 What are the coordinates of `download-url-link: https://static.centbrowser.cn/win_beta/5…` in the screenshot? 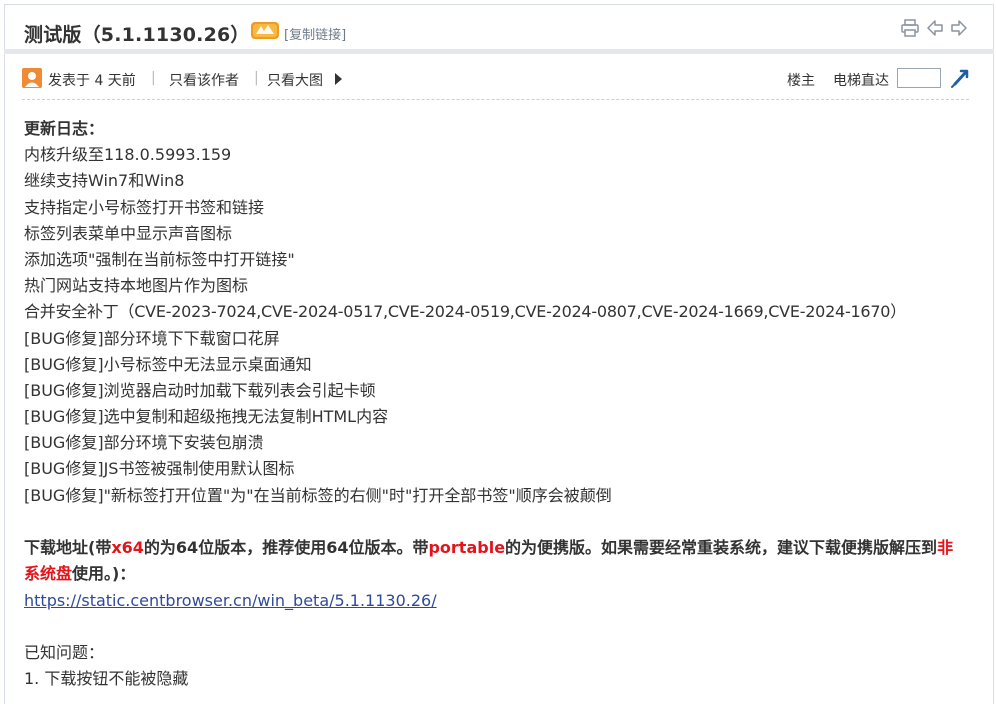 It's located at (230, 601).